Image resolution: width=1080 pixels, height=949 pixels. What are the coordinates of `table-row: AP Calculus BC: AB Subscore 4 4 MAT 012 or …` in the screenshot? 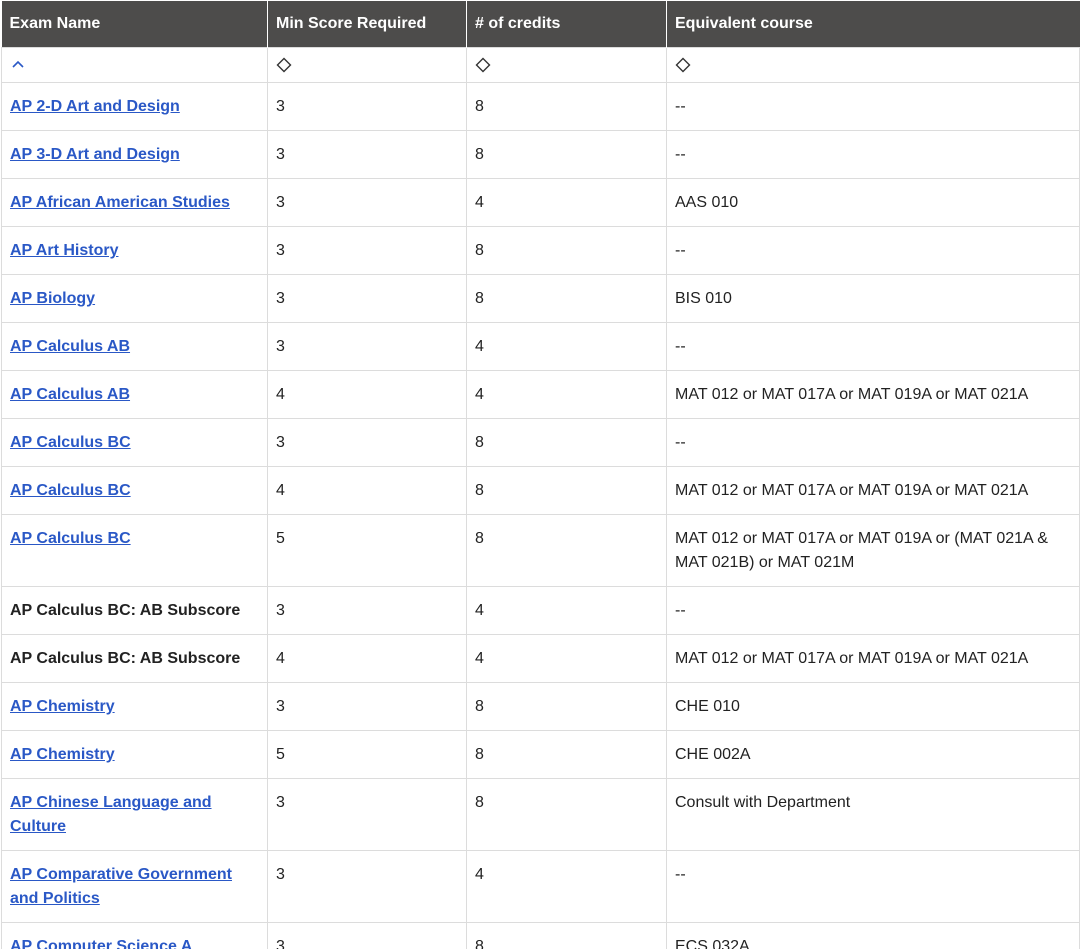 It's located at (540, 658).